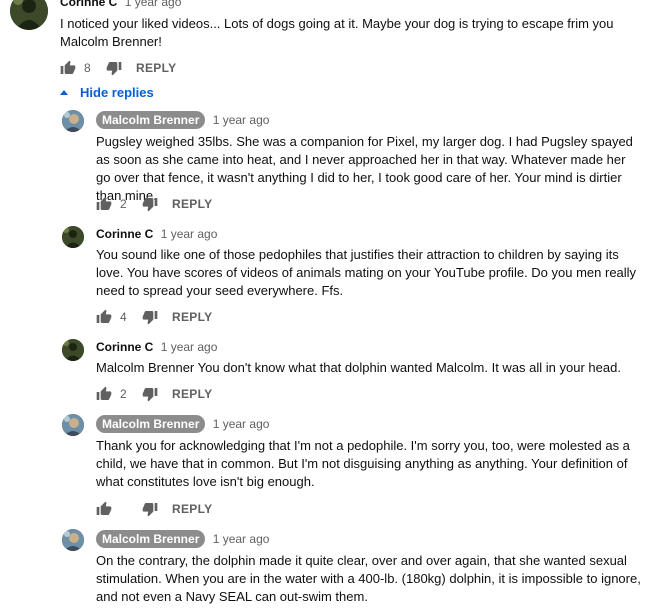 This screenshot has width=653, height=613. Describe the element at coordinates (123, 317) in the screenshot. I see `like-count: 4` at that location.